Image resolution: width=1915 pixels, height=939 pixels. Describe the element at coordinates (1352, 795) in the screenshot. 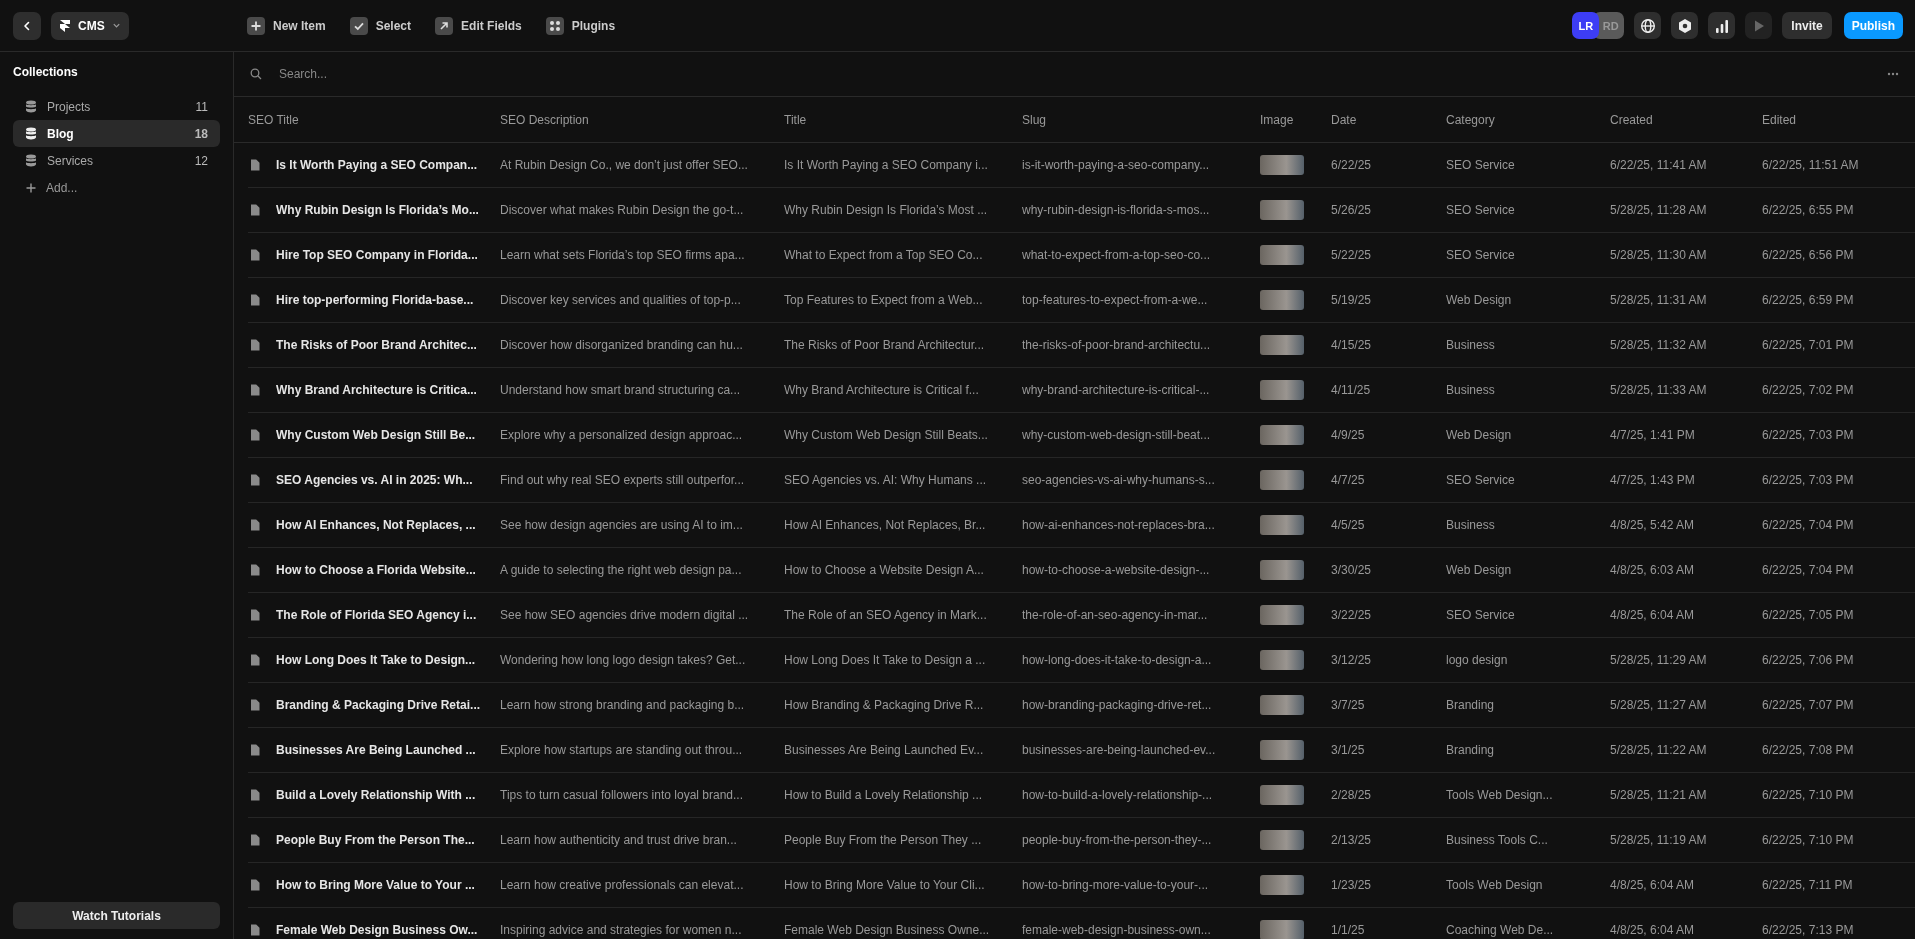

I see `table-cell-text: 2/28/25` at that location.